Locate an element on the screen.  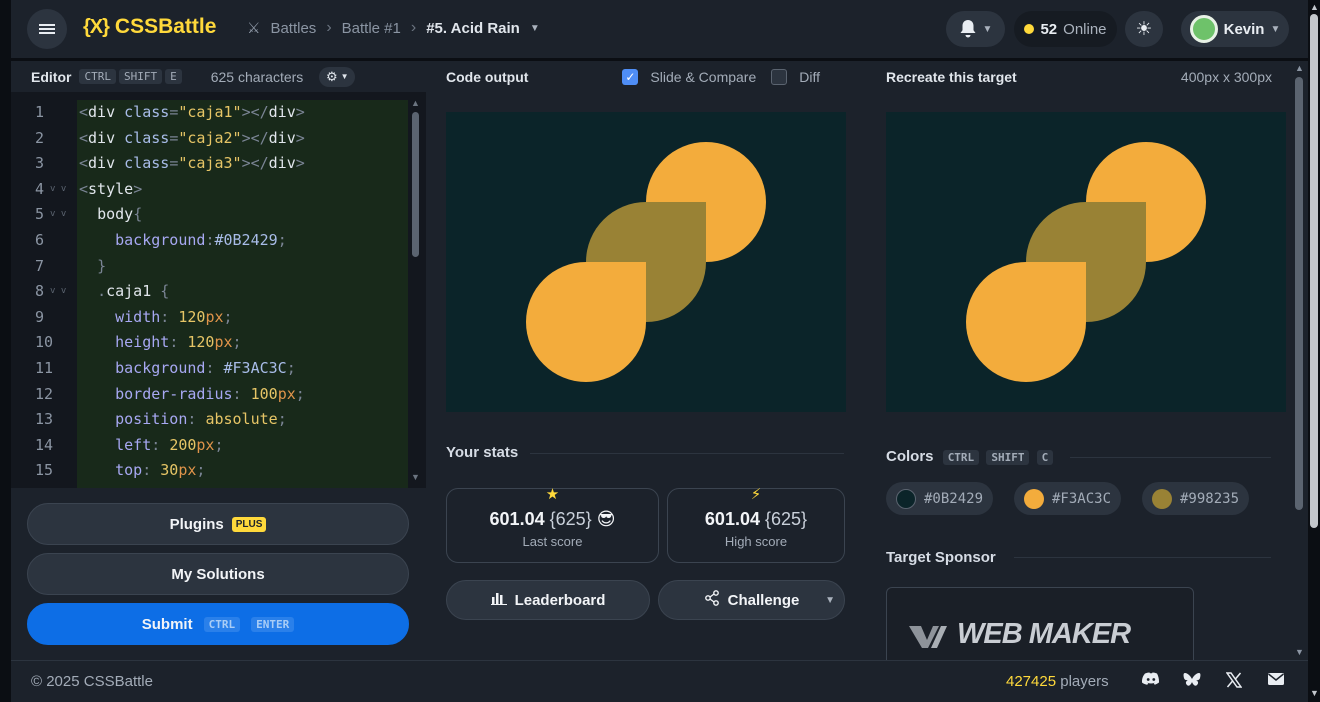
butterfly-icon is located at coordinates (1192, 682).